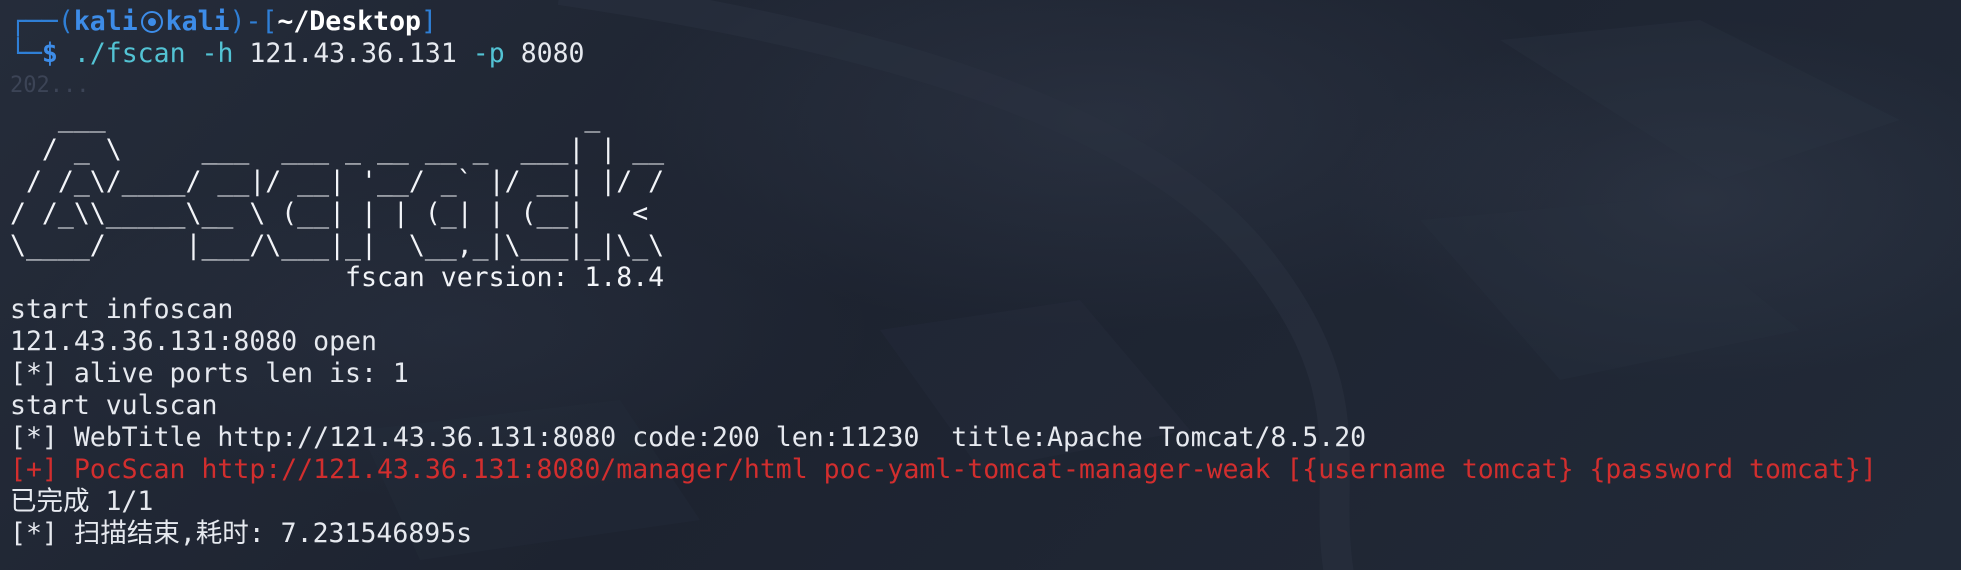 The height and width of the screenshot is (570, 1961). What do you see at coordinates (337, 181) in the screenshot?
I see `banner-line: / /_\/____/ __|/ __| '__/ _` |/ __| |/ /` at bounding box center [337, 181].